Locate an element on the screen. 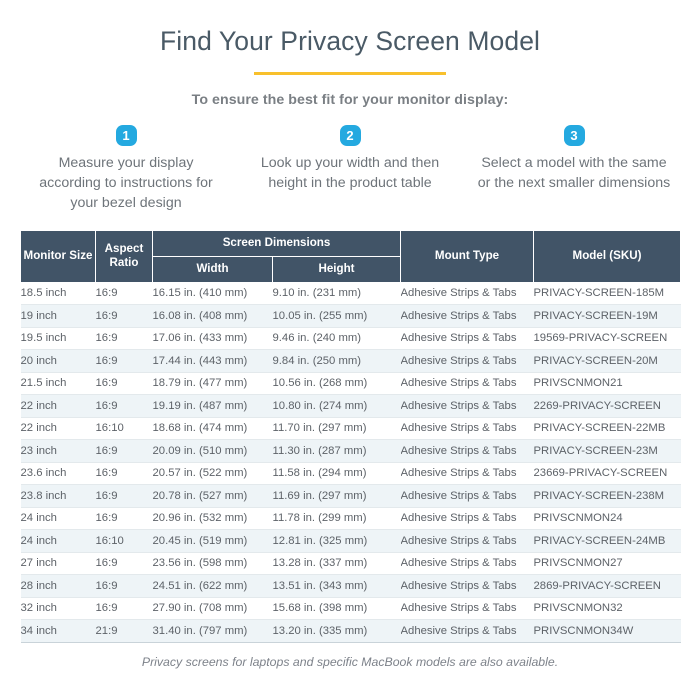 The width and height of the screenshot is (700, 700). cell-width: 20.78 in. (527 mm) is located at coordinates (200, 495).